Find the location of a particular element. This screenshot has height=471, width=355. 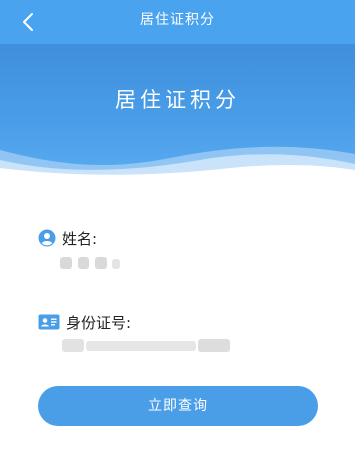

user-circle-icon is located at coordinates (47, 238).